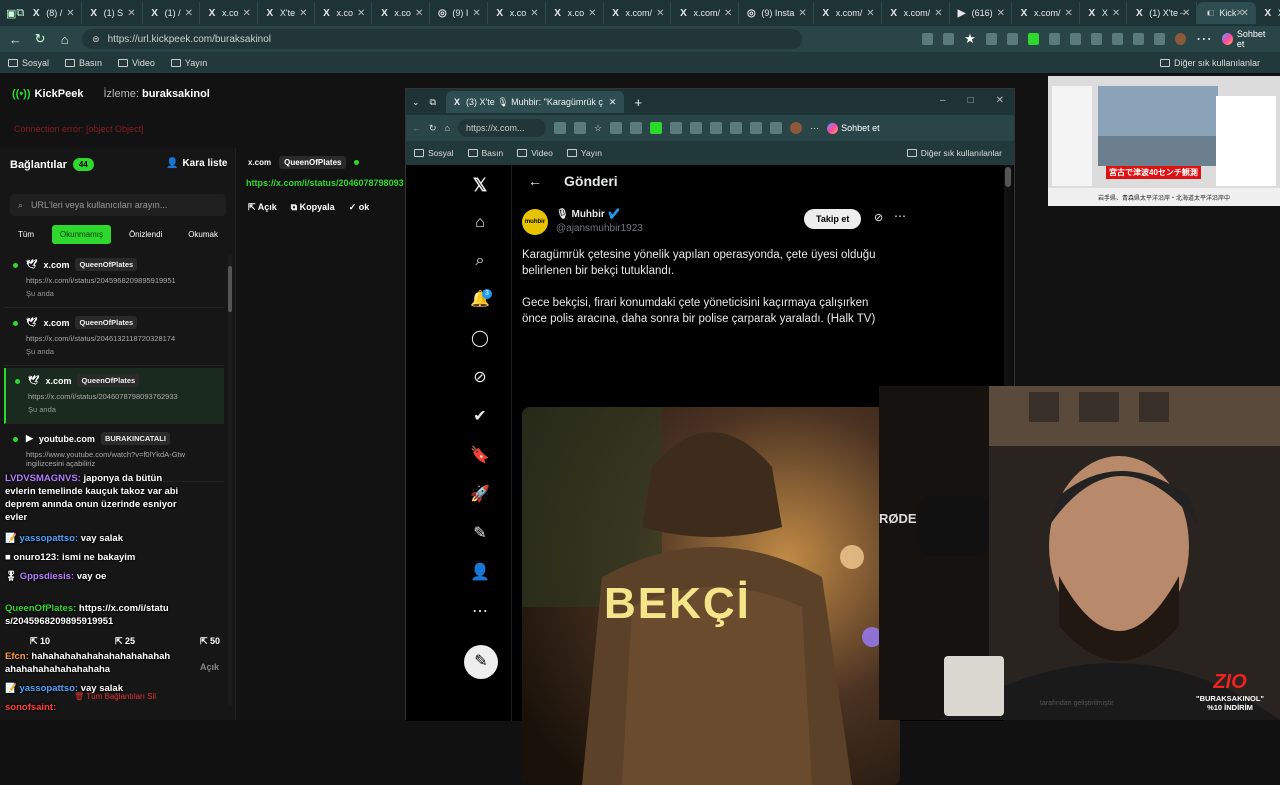 The width and height of the screenshot is (1280, 785). What do you see at coordinates (434, 153) in the screenshot?
I see `bookmark-folder-sosyal: Sosyal` at bounding box center [434, 153].